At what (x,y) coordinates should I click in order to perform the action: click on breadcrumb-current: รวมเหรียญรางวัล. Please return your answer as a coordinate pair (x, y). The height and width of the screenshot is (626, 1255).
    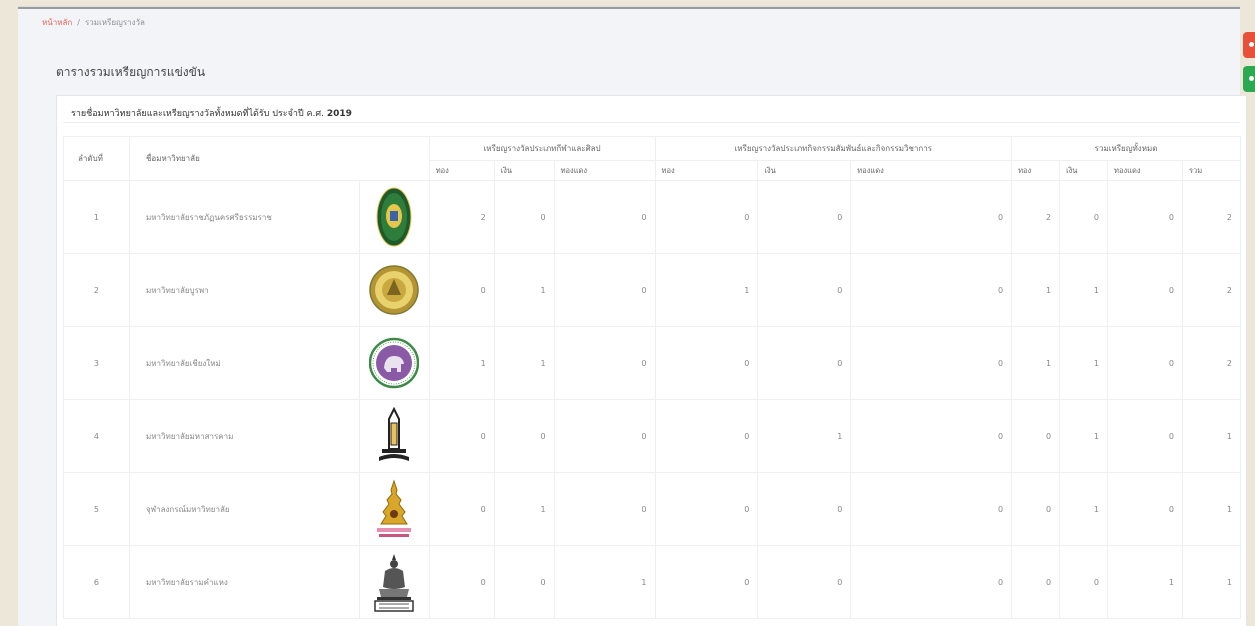
    Looking at the image, I should click on (114, 22).